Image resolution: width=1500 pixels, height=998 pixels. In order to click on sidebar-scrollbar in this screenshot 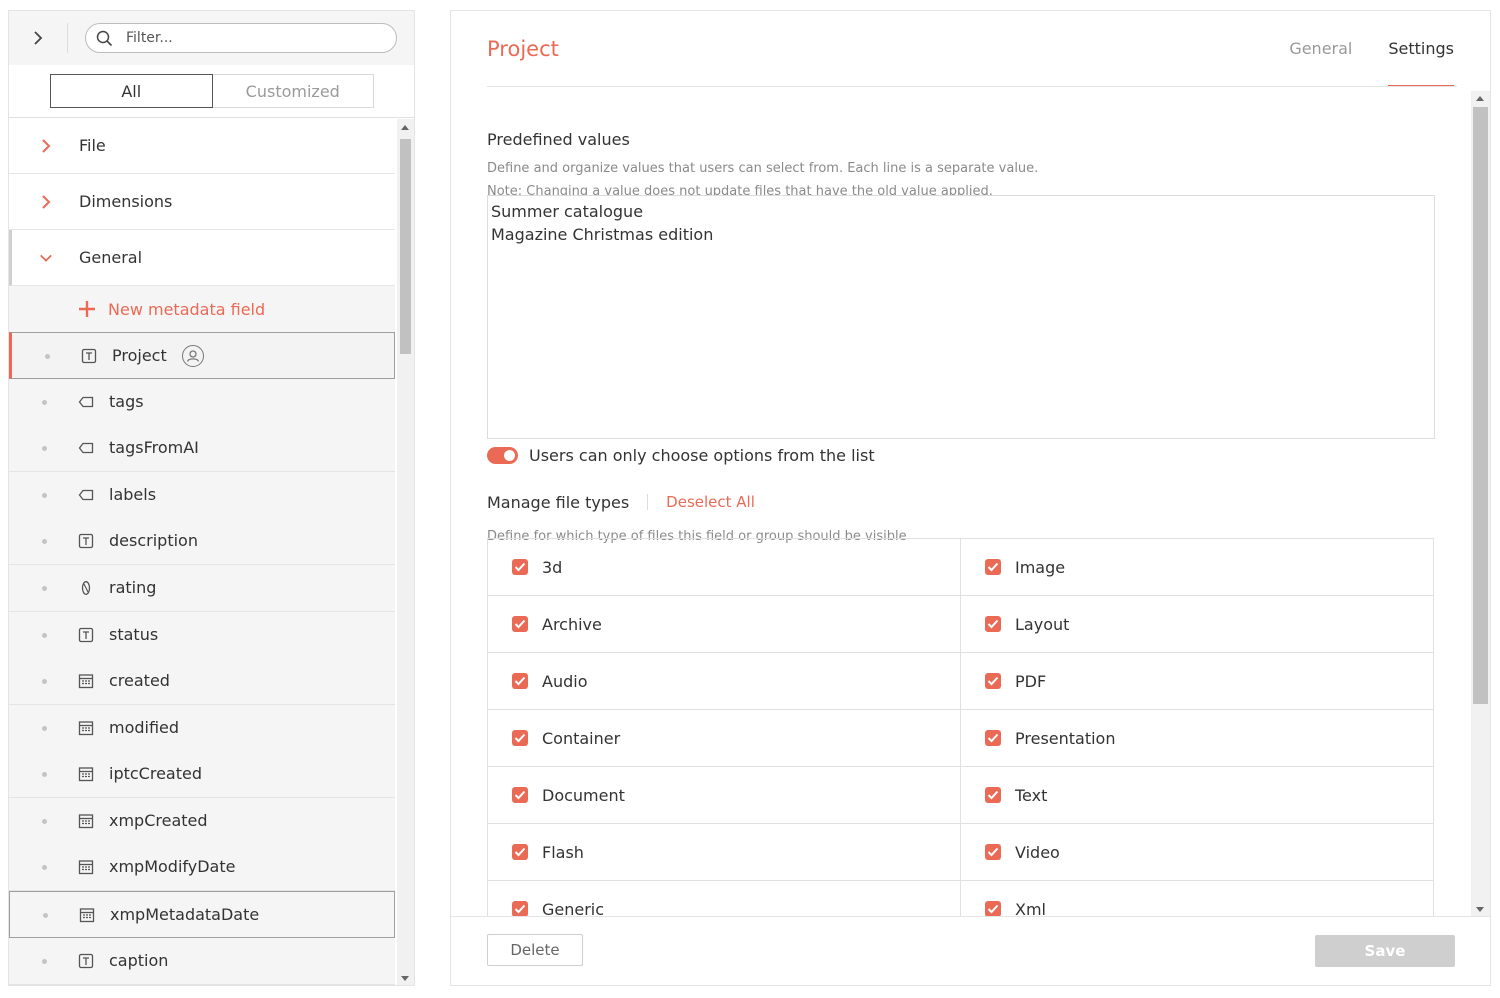, I will do `click(405, 552)`.